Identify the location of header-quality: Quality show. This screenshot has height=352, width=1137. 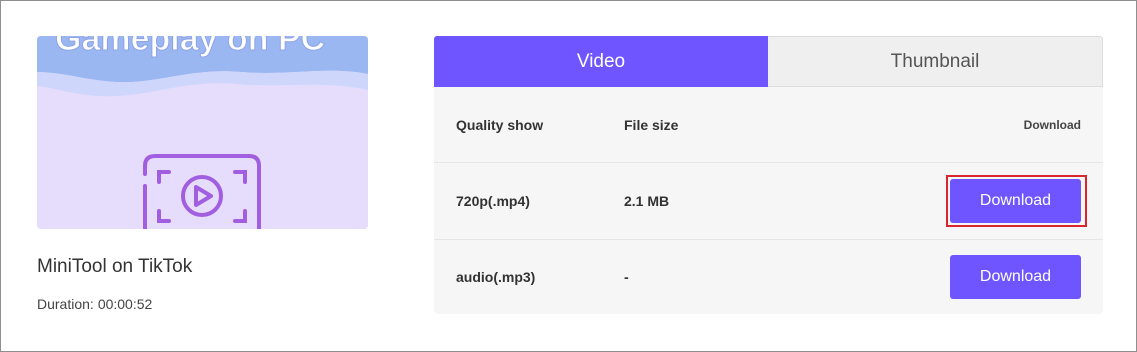
(500, 124).